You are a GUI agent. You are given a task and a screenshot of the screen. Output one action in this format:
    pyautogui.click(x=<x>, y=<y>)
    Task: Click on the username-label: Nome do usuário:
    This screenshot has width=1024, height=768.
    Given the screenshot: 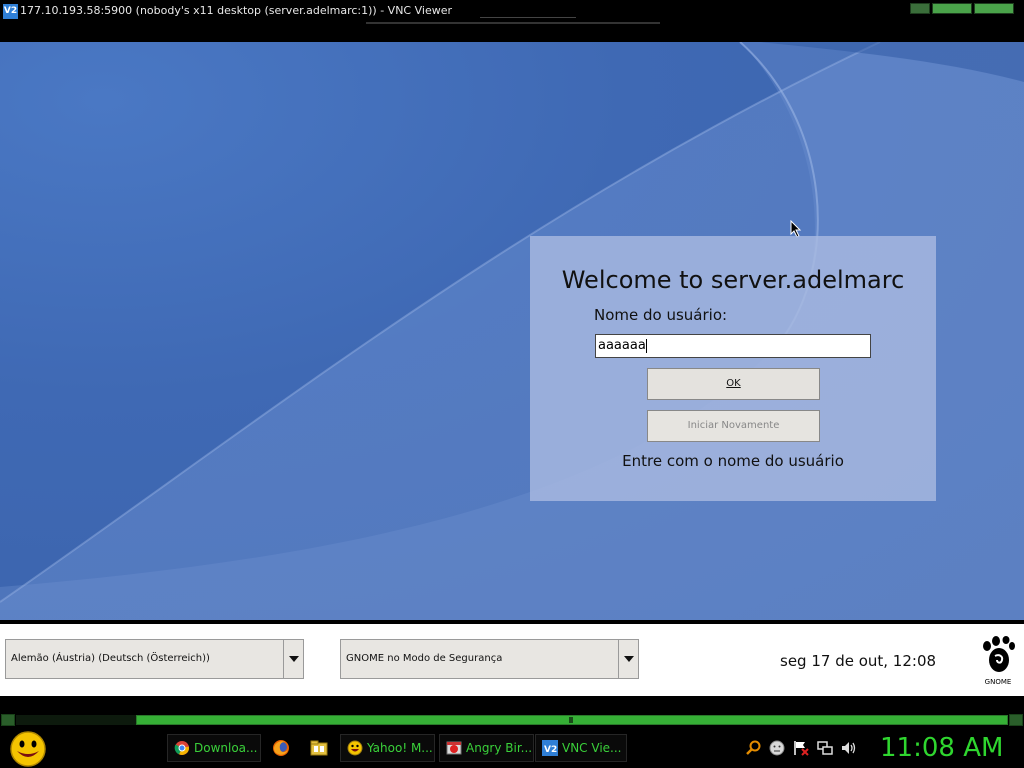 What is the action you would take?
    pyautogui.click(x=661, y=315)
    